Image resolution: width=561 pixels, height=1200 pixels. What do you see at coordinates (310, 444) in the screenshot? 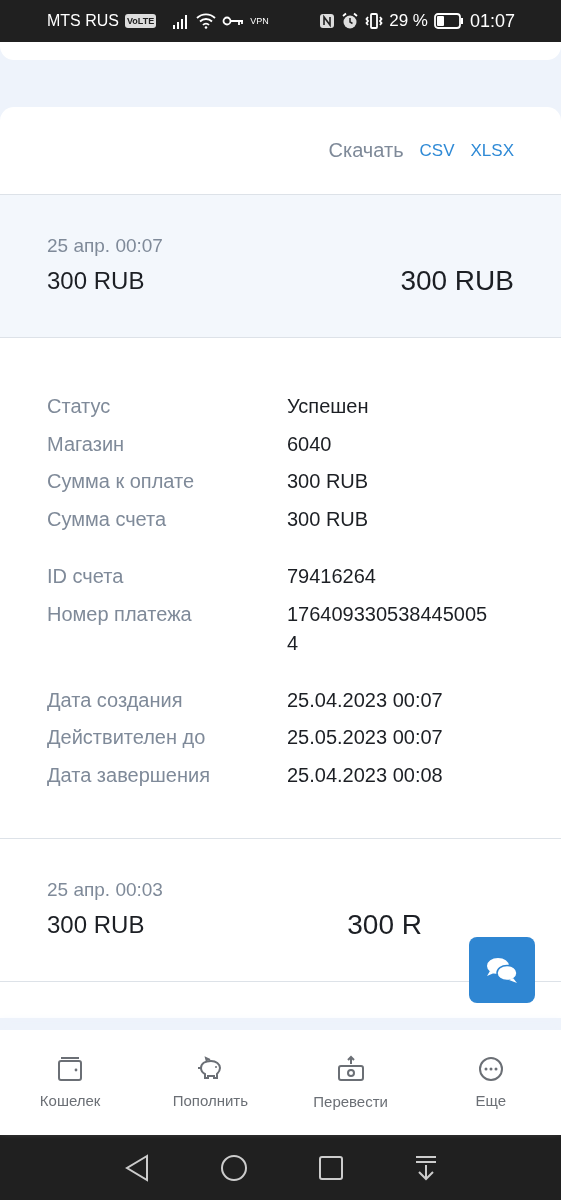
I see `detail-value: 6040` at bounding box center [310, 444].